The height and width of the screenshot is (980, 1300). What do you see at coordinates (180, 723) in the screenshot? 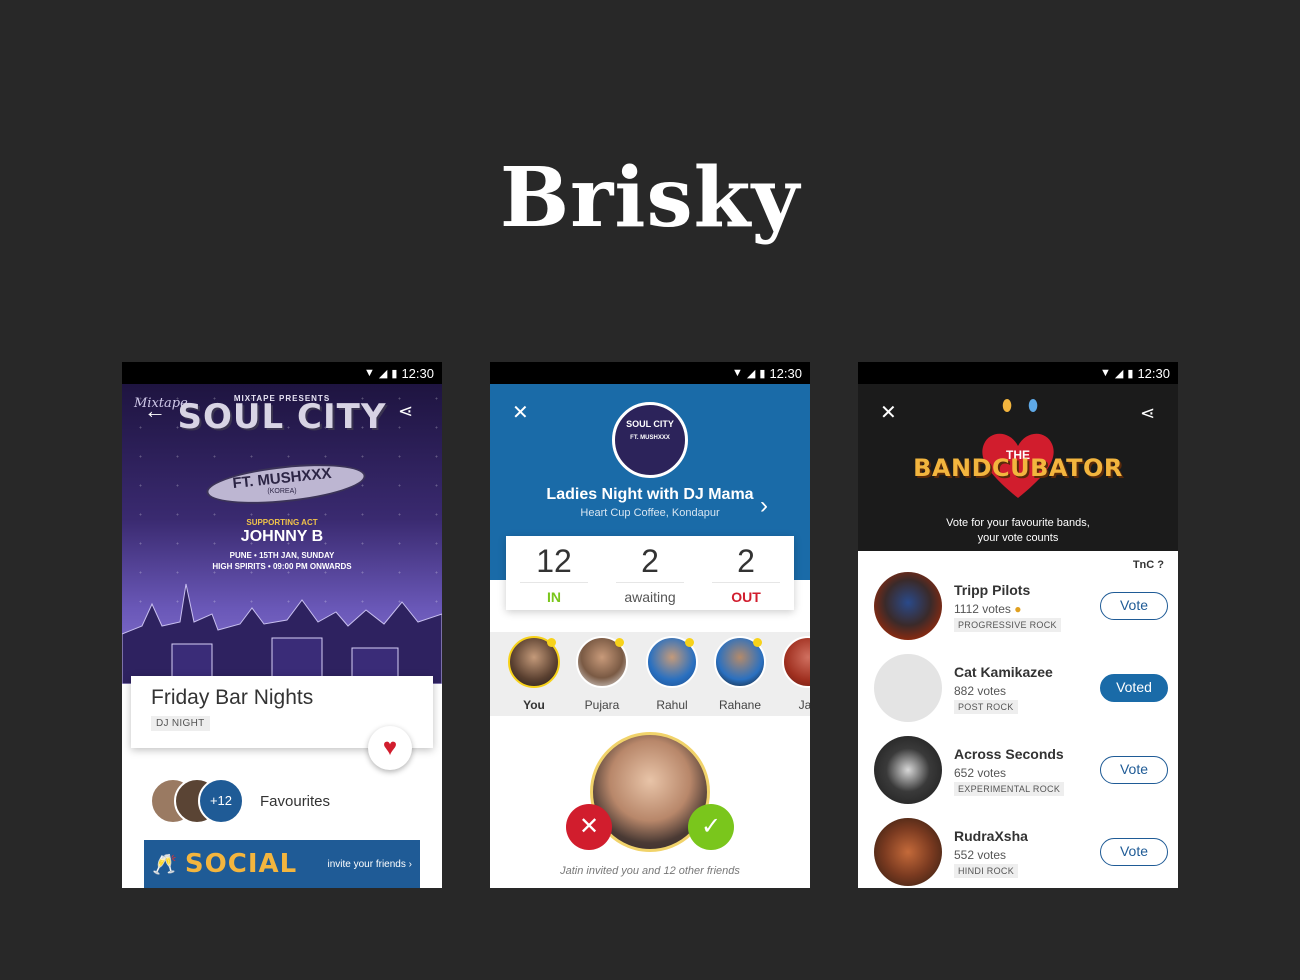
I see `event-tag: DJ NIGHT` at bounding box center [180, 723].